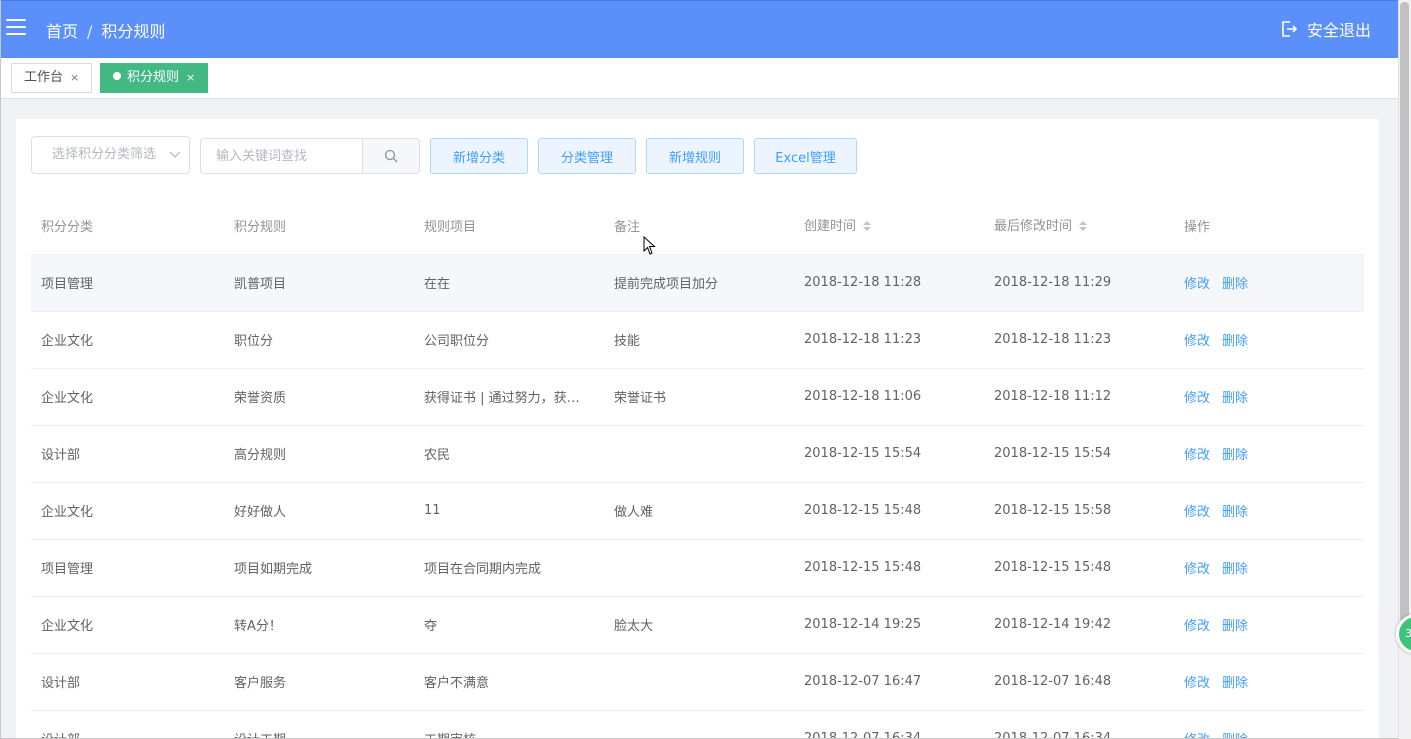 The width and height of the screenshot is (1411, 739). Describe the element at coordinates (830, 226) in the screenshot. I see `col-created-label: 创建时间` at that location.